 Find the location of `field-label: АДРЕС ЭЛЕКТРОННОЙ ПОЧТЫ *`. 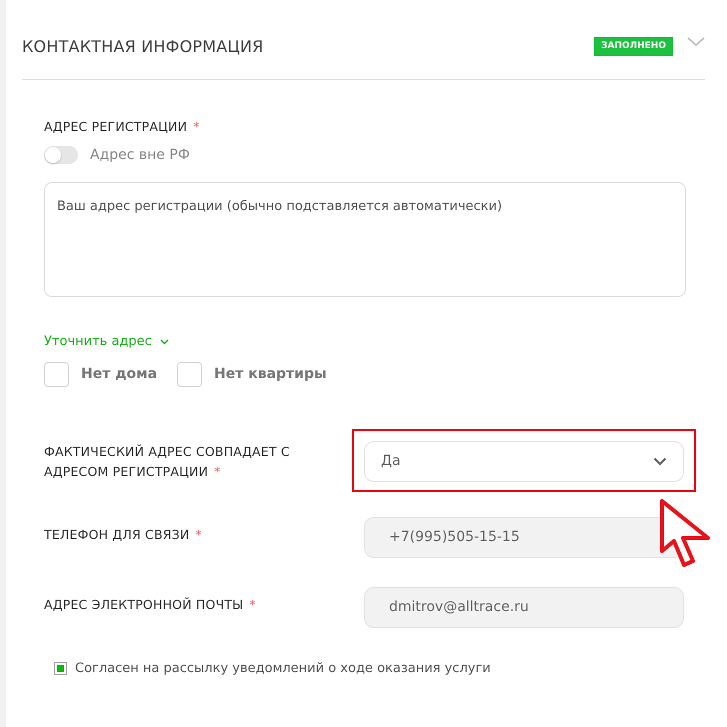

field-label: АДРЕС ЭЛЕКТРОННОЙ ПОЧТЫ * is located at coordinates (150, 605).